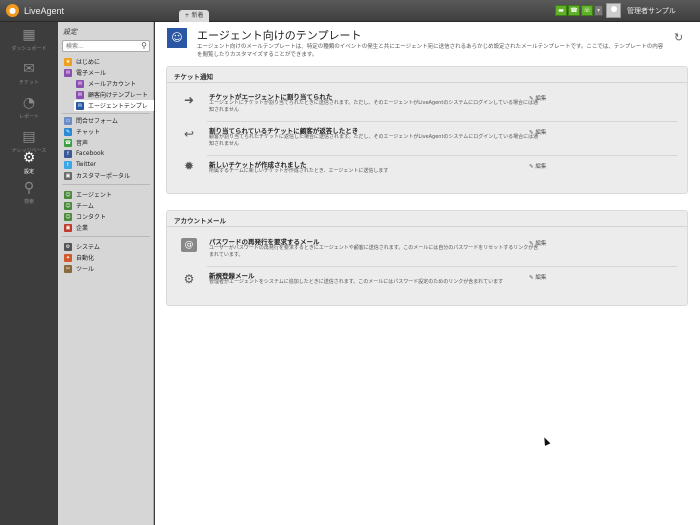 The height and width of the screenshot is (525, 700). I want to click on phone-icon: ☎, so click(68, 142).